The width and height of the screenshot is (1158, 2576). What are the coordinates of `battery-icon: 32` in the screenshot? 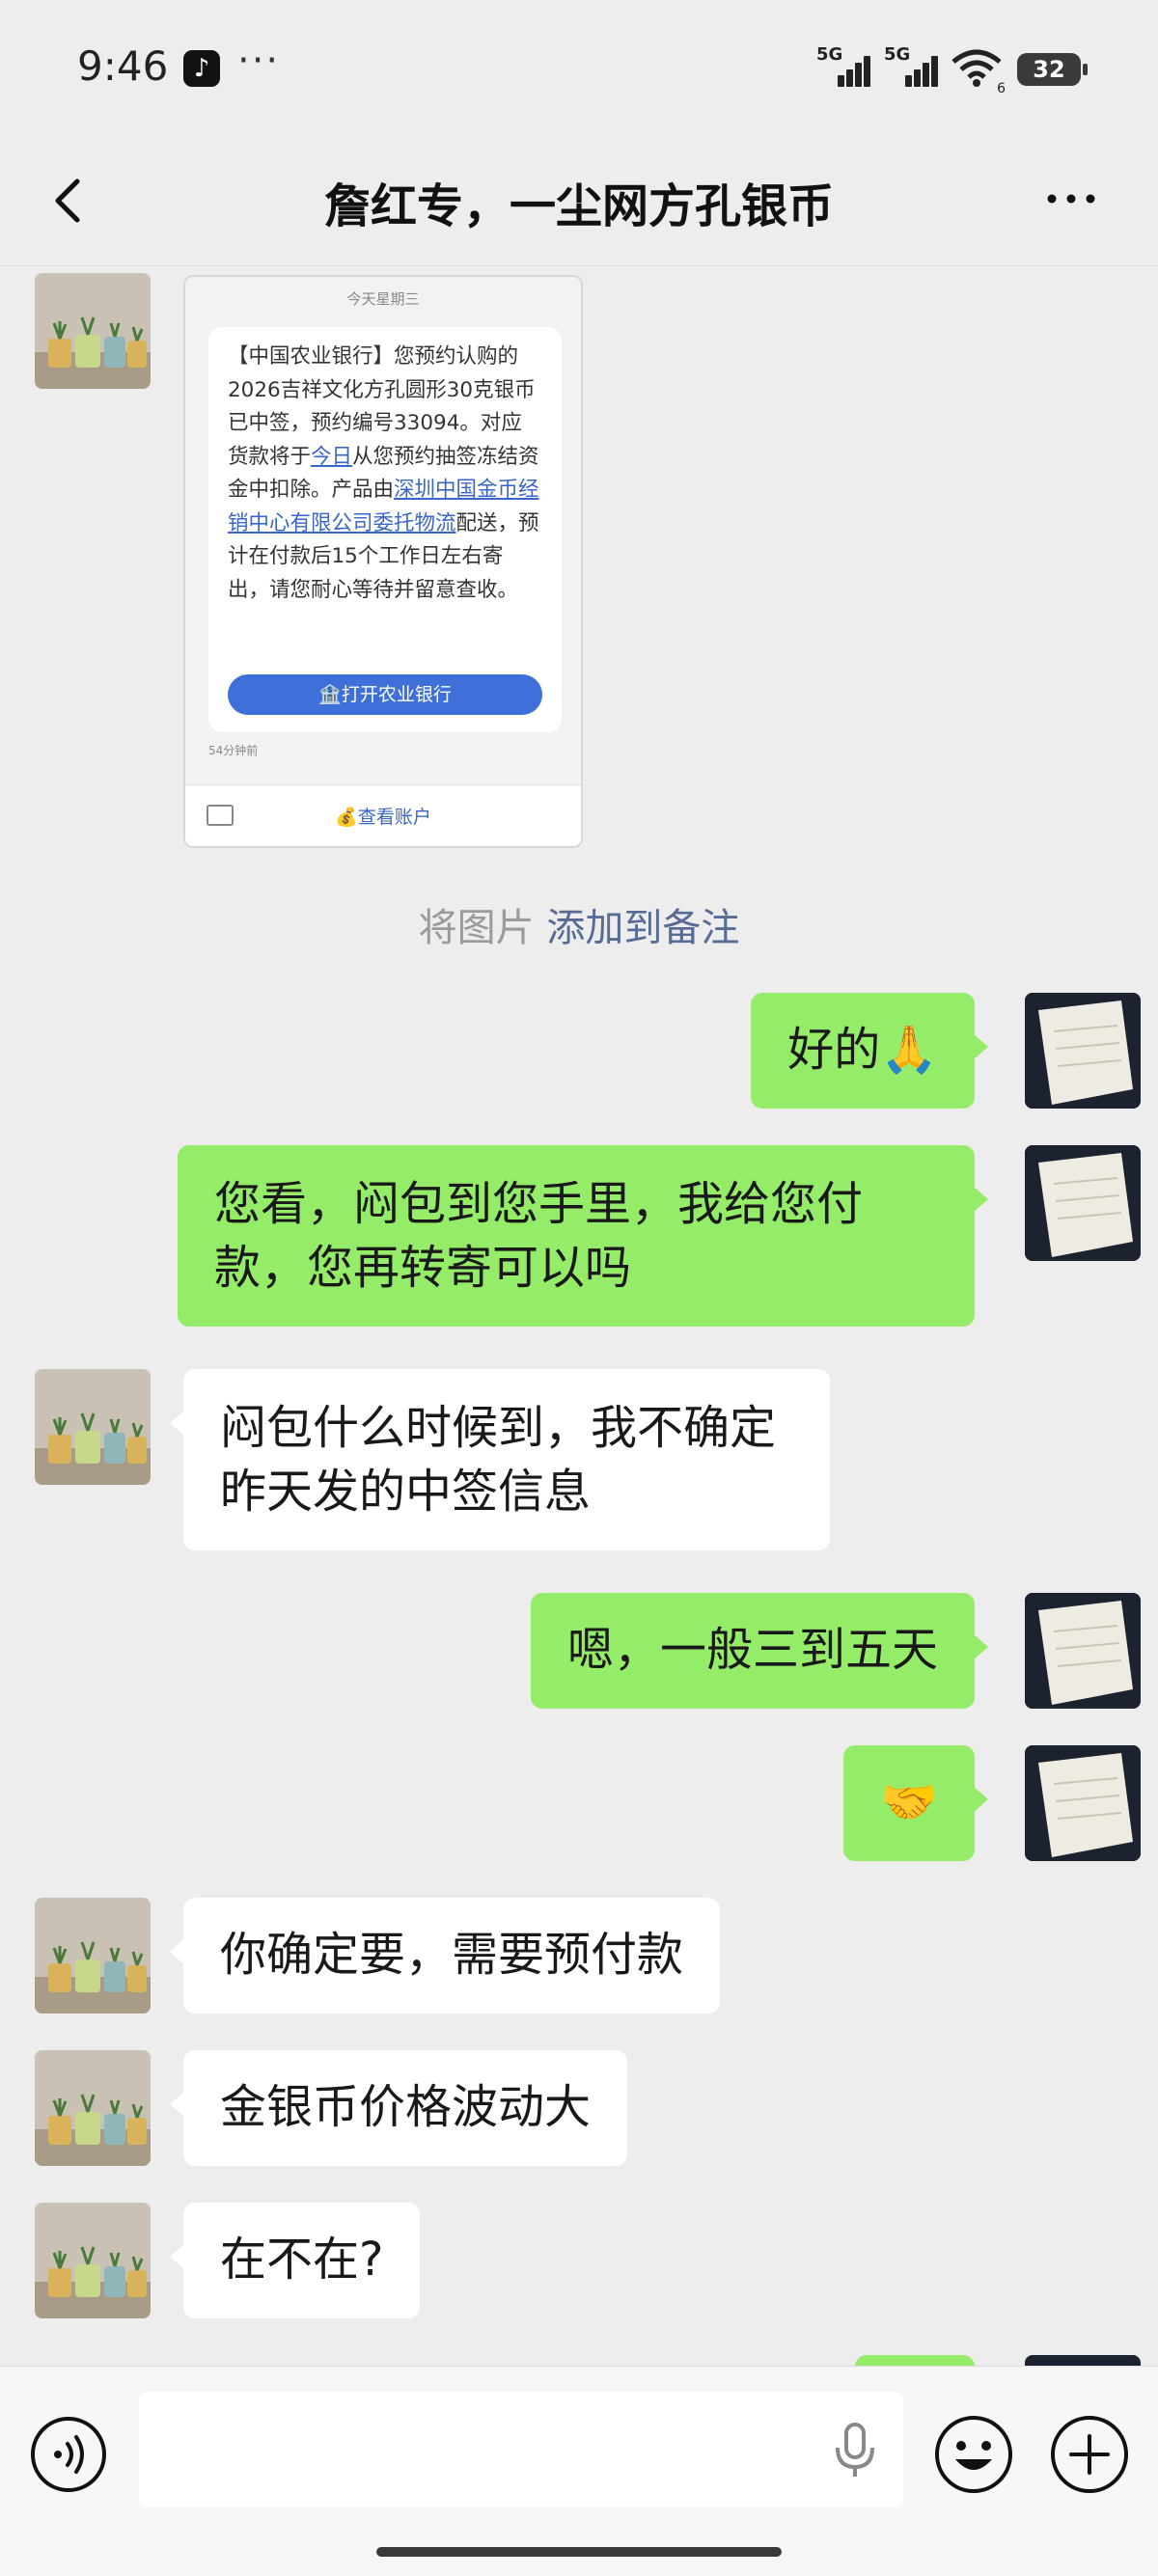 It's located at (1052, 69).